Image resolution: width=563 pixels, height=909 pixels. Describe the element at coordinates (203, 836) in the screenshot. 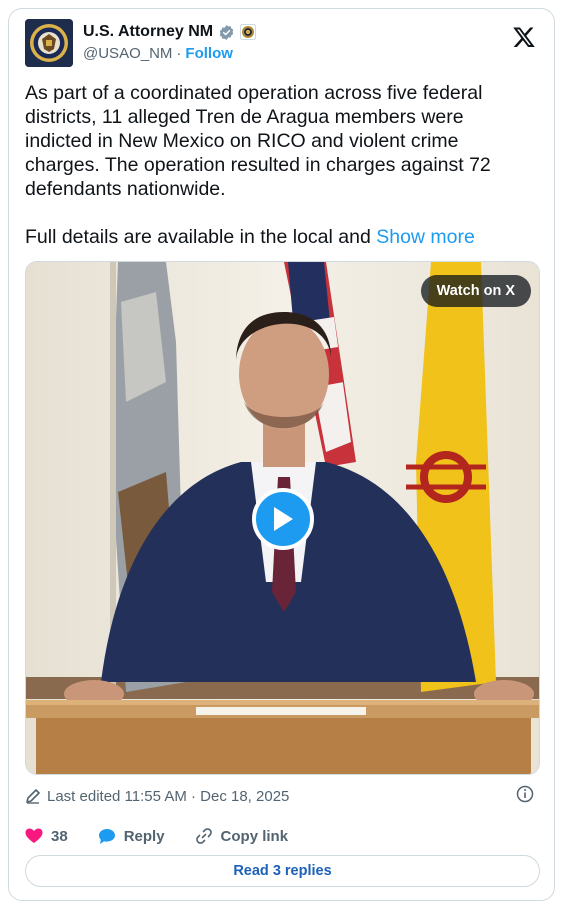

I see `link-icon` at that location.